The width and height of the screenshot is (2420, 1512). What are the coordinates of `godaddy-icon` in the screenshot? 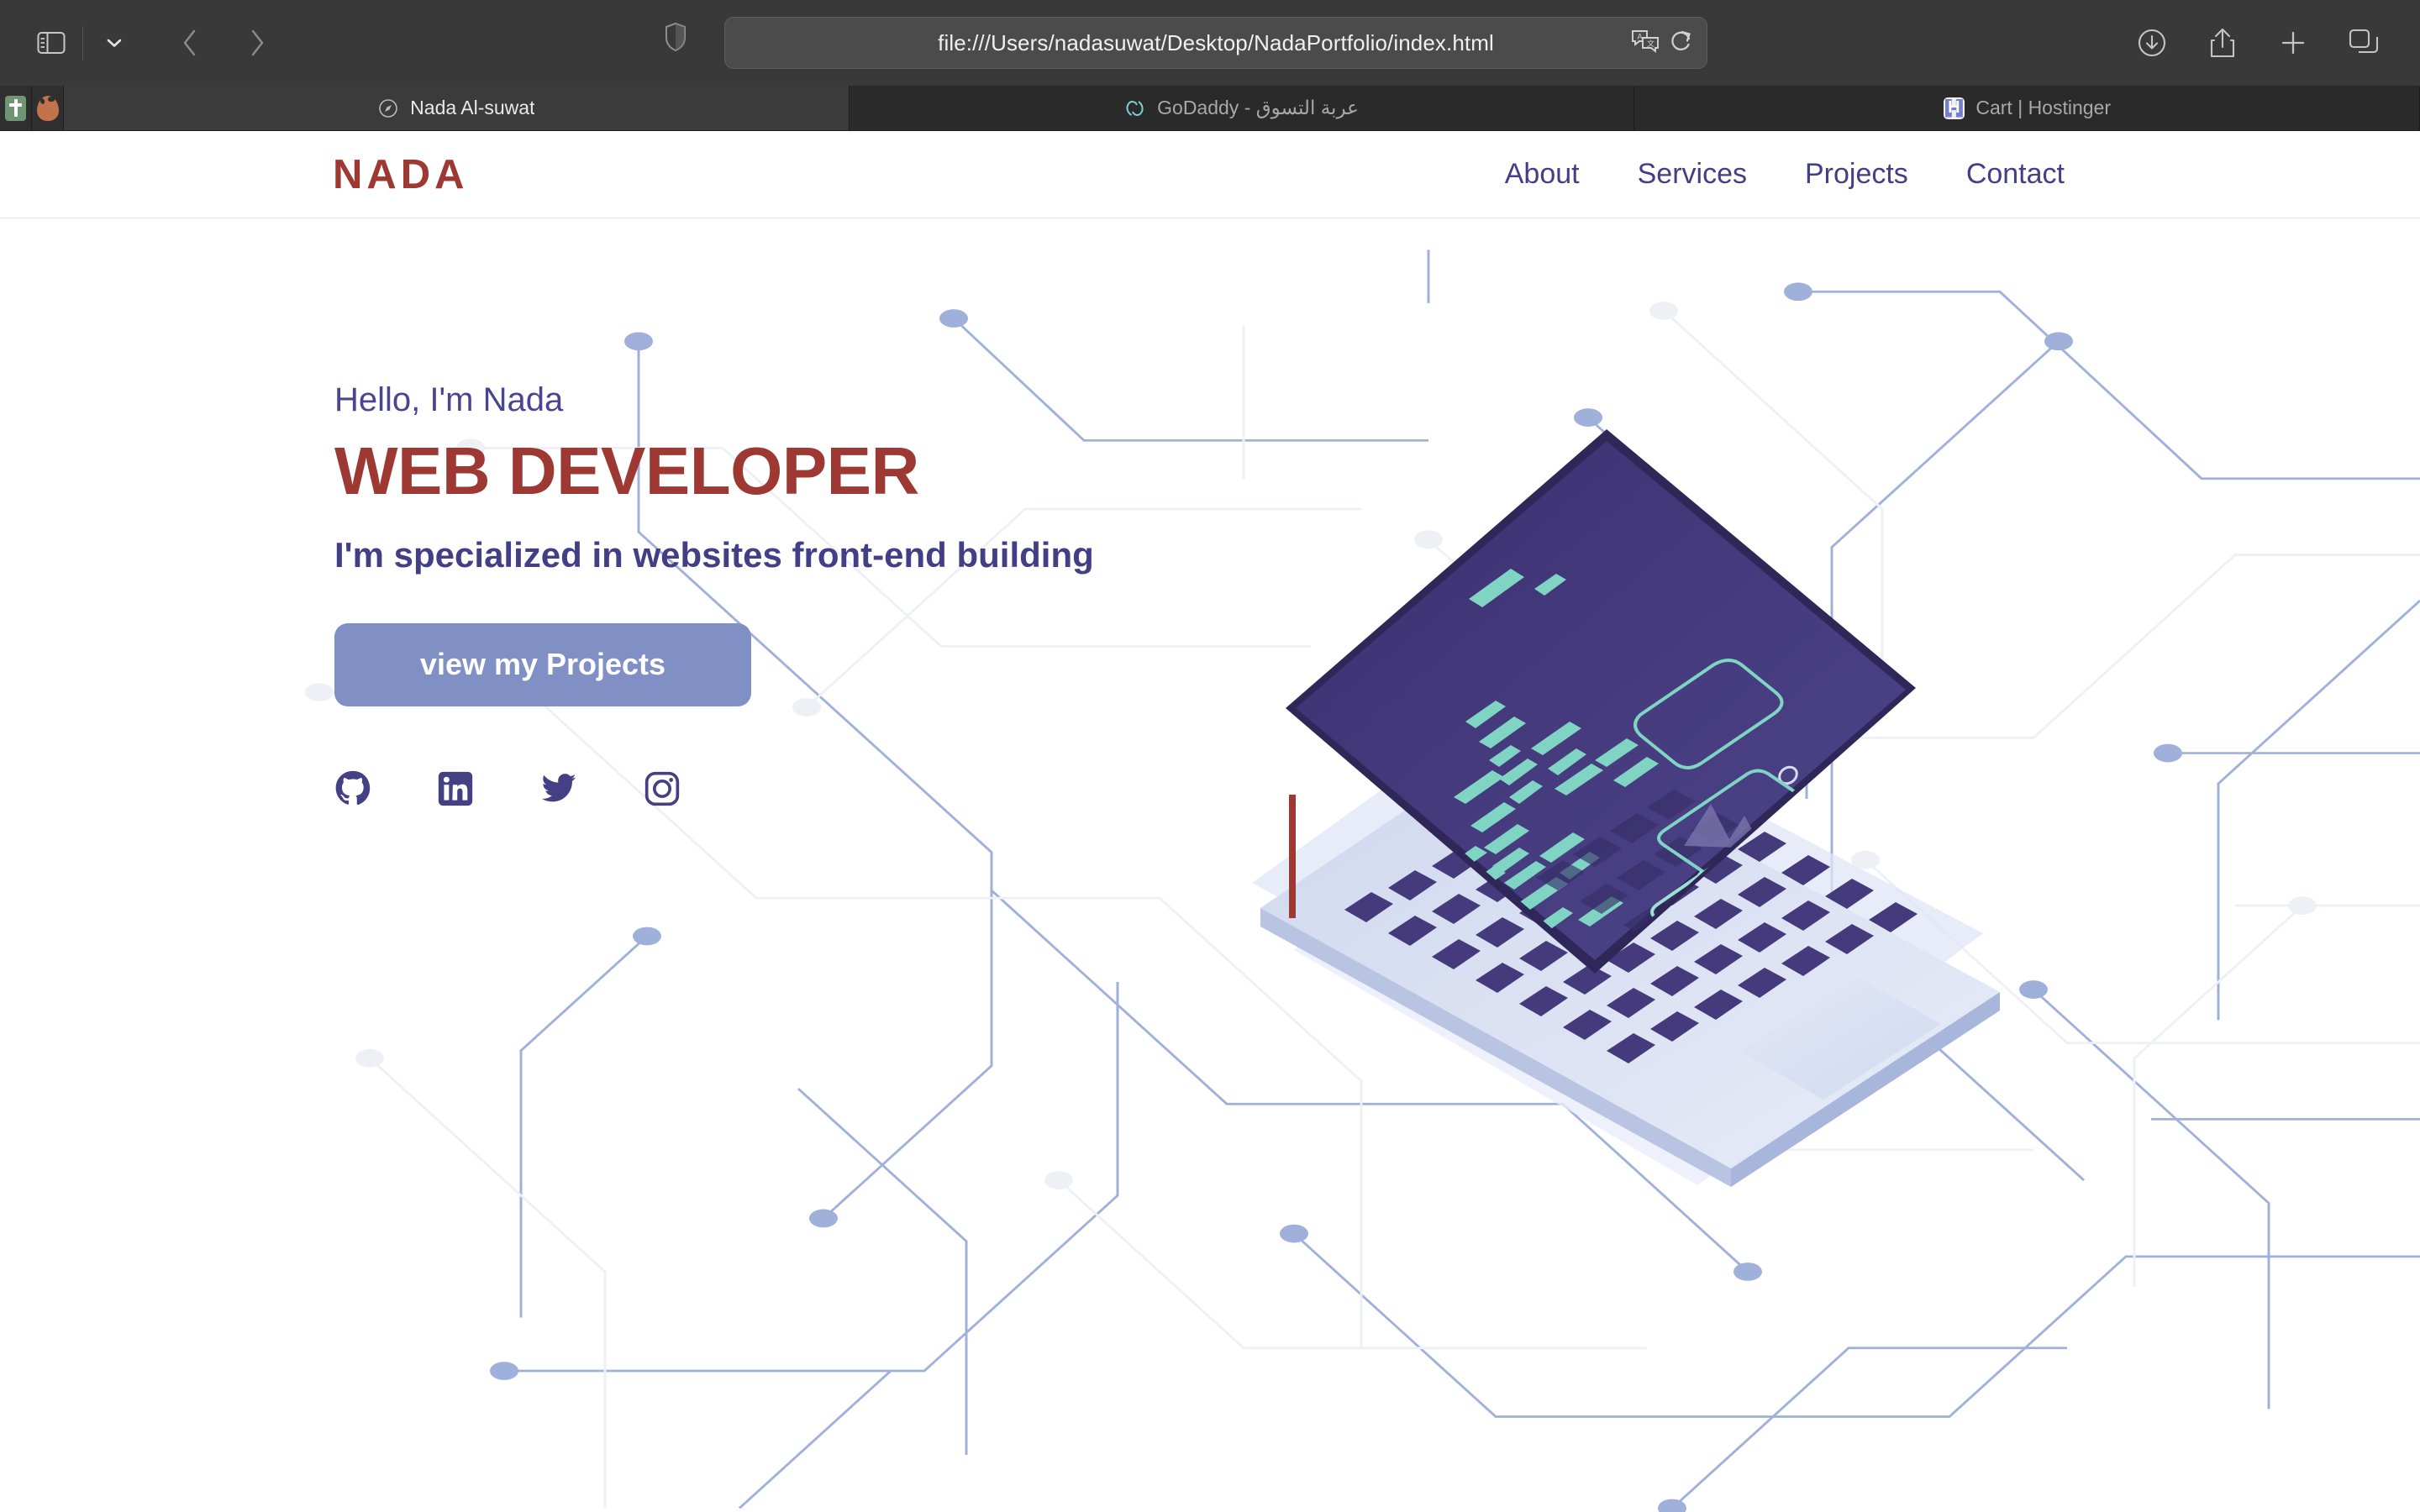 It's located at (1135, 108).